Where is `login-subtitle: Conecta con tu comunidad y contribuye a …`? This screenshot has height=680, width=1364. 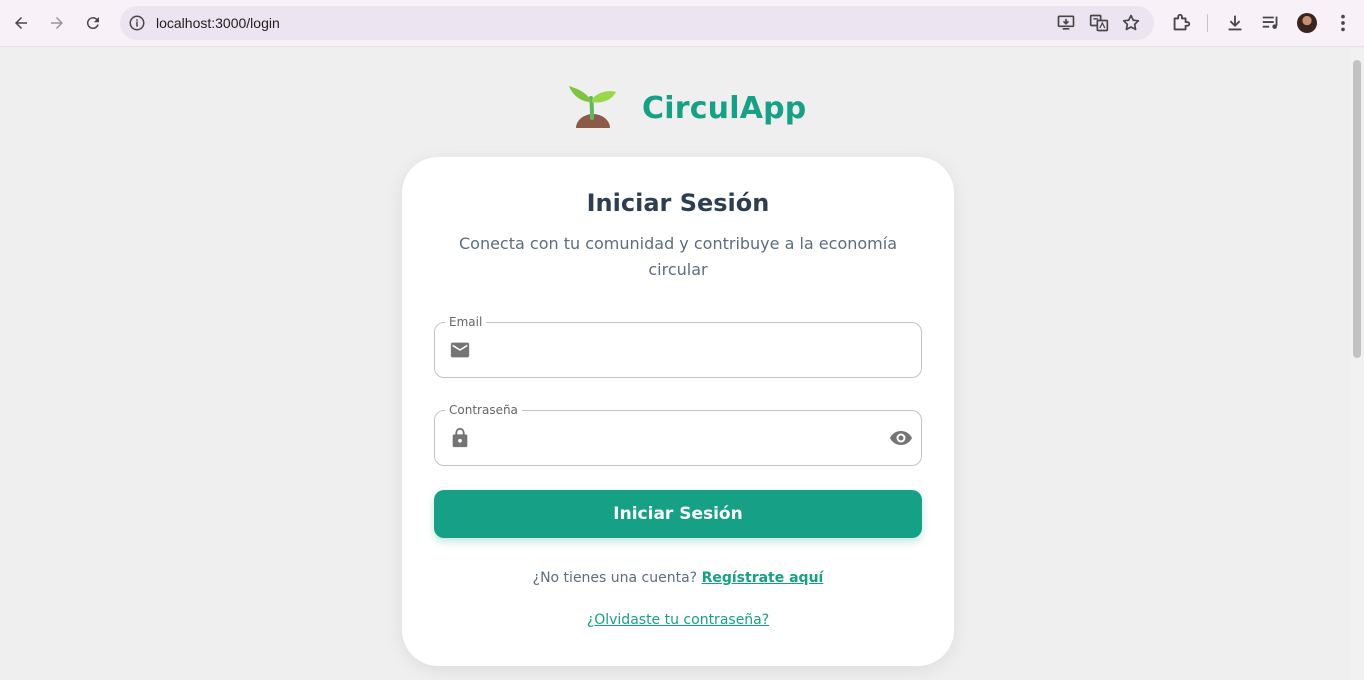
login-subtitle: Conecta con tu comunidad y contribuye a … is located at coordinates (677, 256).